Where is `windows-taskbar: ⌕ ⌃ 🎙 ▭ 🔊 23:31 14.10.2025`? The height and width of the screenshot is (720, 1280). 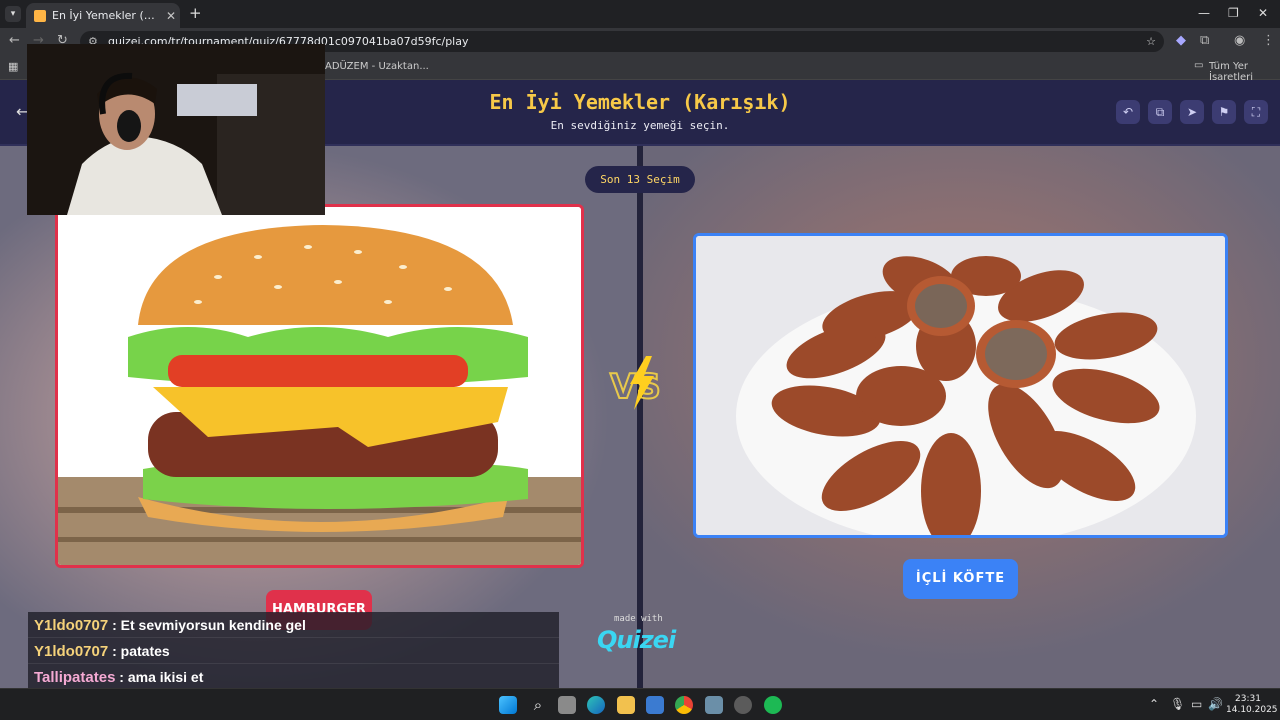 windows-taskbar: ⌕ ⌃ 🎙 ▭ 🔊 23:31 14.10.2025 is located at coordinates (640, 704).